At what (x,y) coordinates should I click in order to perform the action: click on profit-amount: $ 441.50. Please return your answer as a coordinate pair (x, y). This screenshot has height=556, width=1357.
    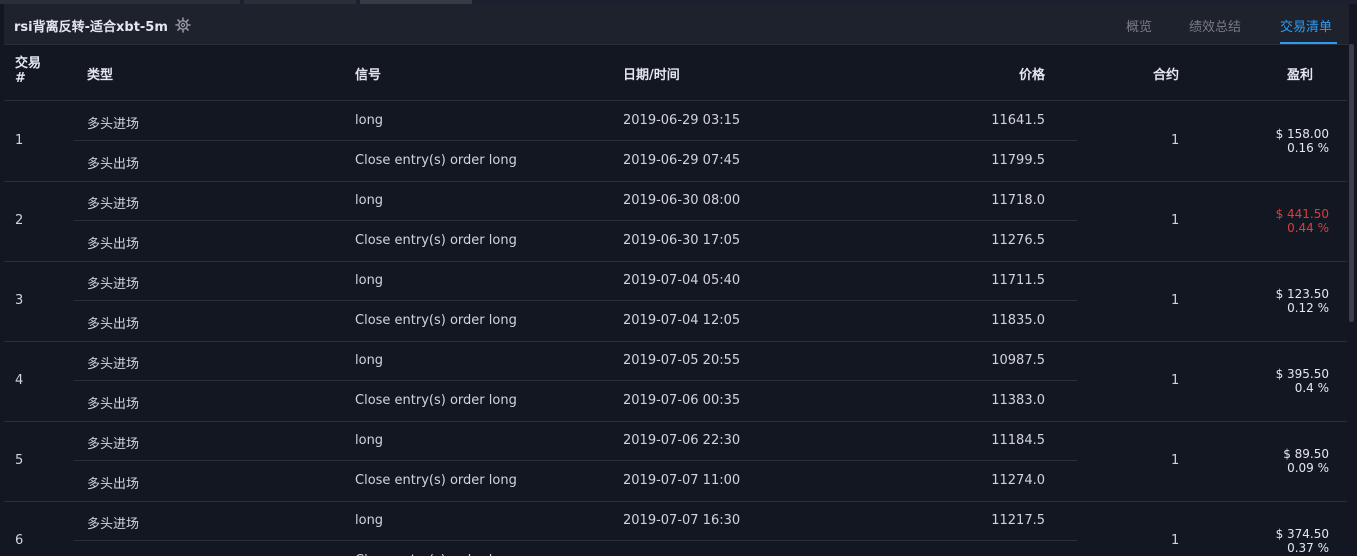
    Looking at the image, I should click on (1302, 214).